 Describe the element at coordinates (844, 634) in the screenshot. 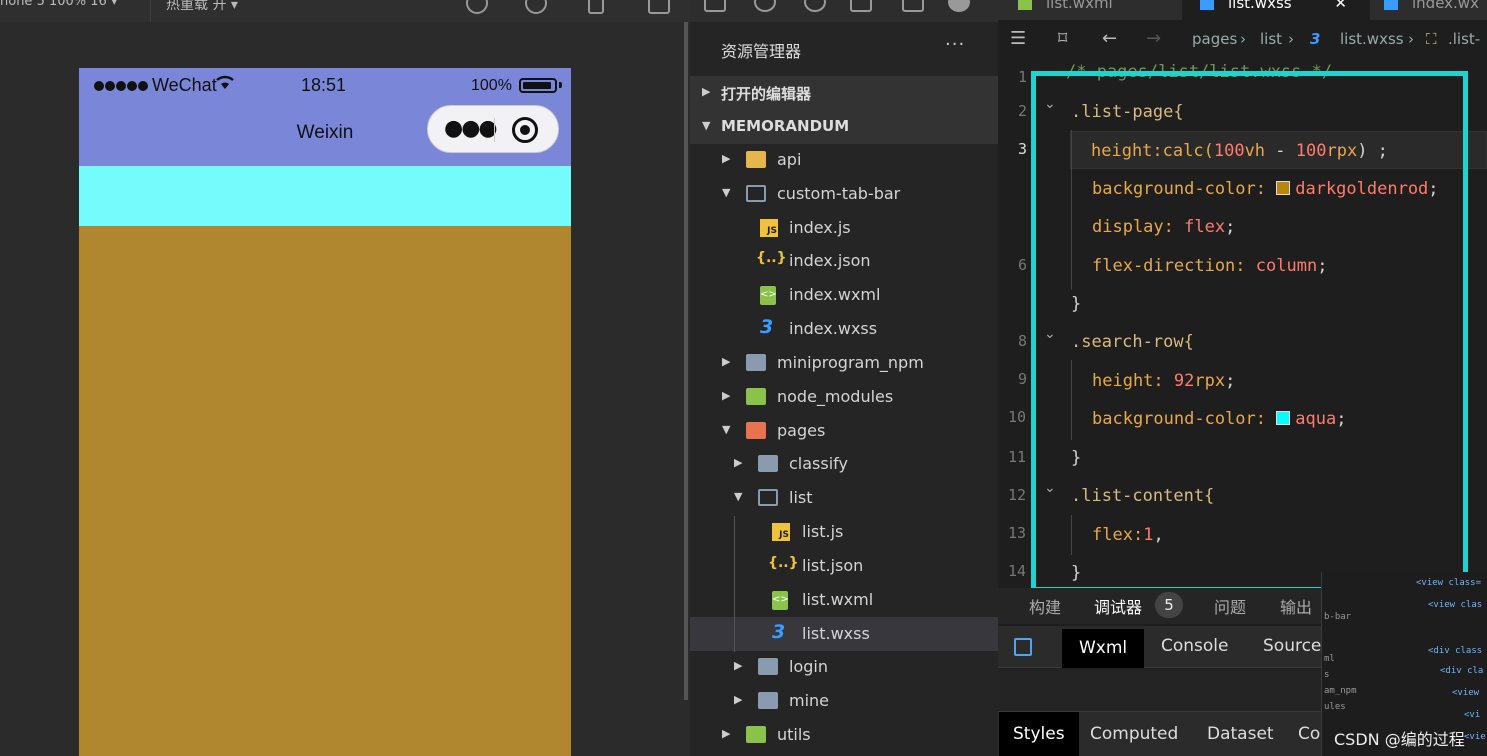

I see `tree-item-list-wxss: 3 list.wxss` at that location.